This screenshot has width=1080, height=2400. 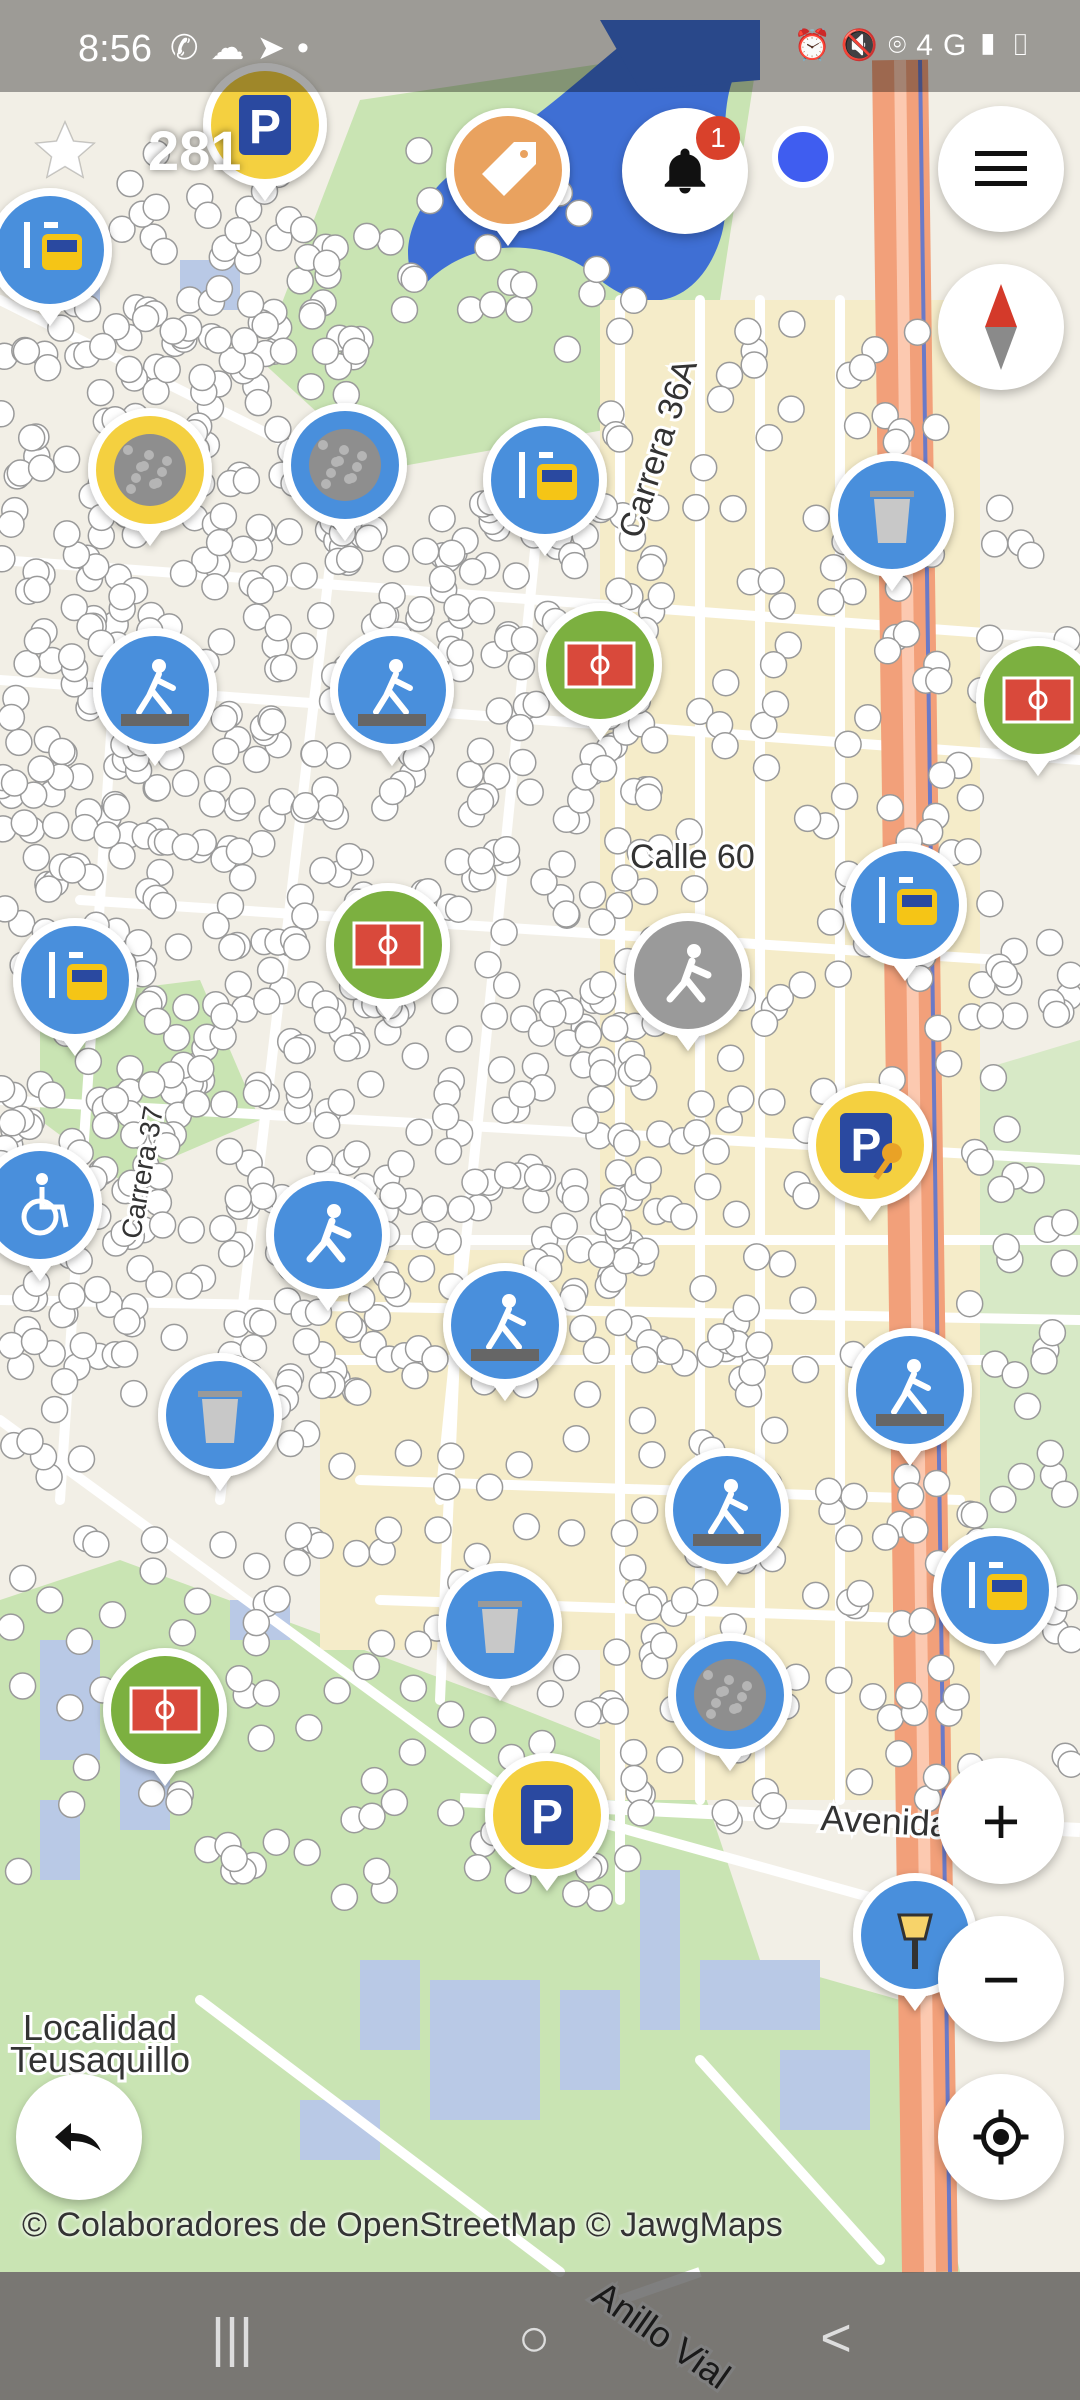 I want to click on upload-status-button, so click(x=803, y=157).